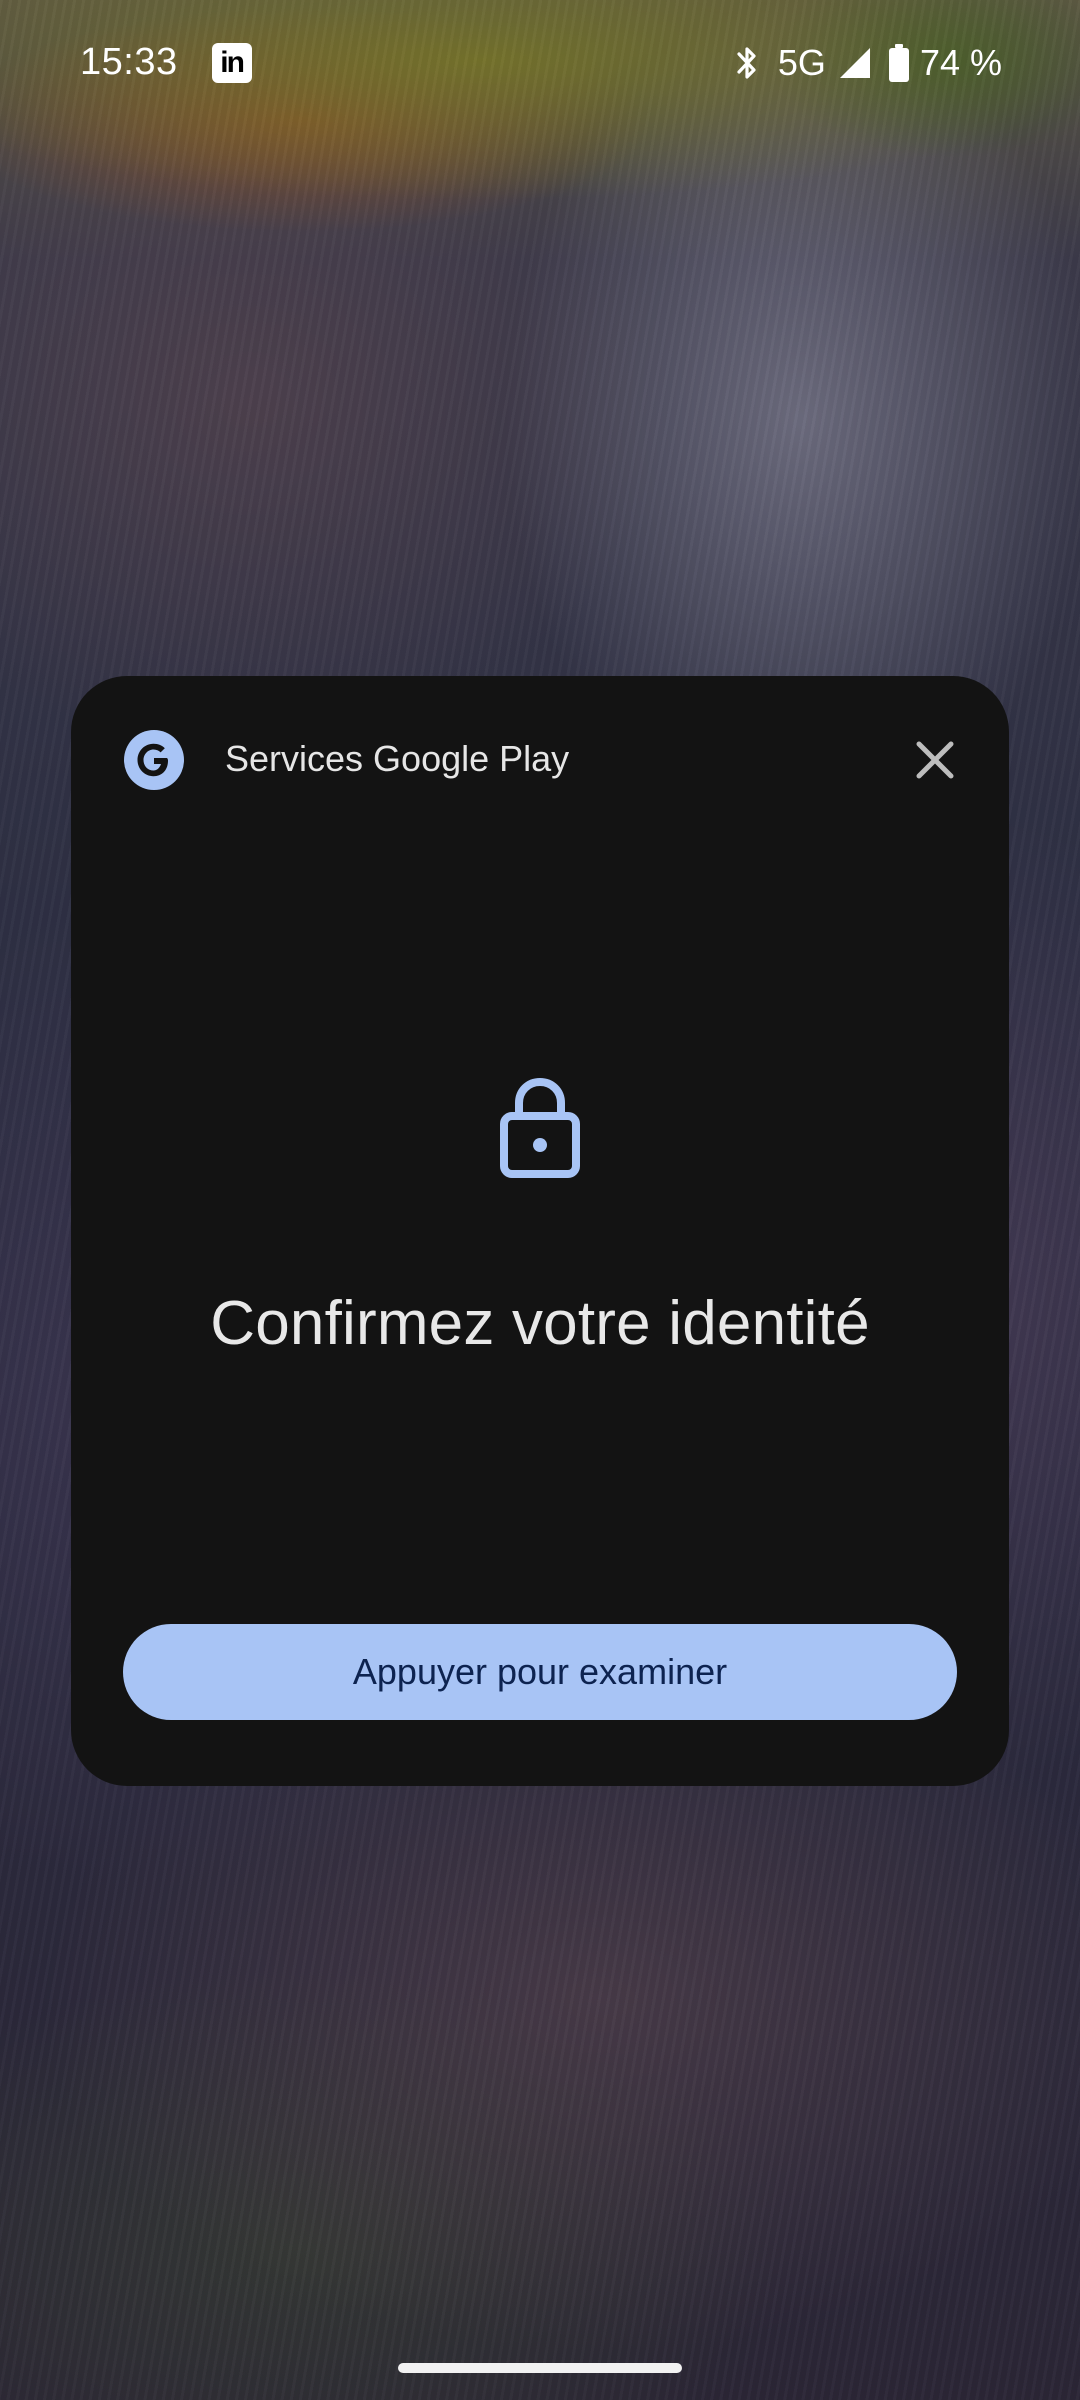 This screenshot has height=2400, width=1080. I want to click on network-type: 5G, so click(801, 62).